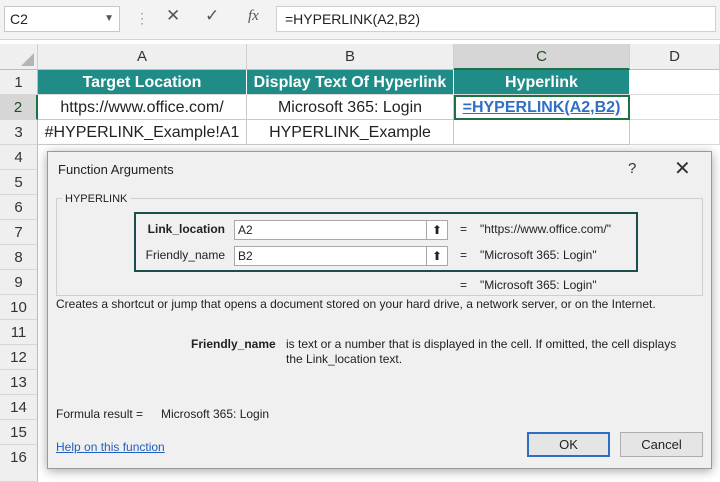 Image resolution: width=720 pixels, height=482 pixels. I want to click on name-box: C2 ▼, so click(62, 19).